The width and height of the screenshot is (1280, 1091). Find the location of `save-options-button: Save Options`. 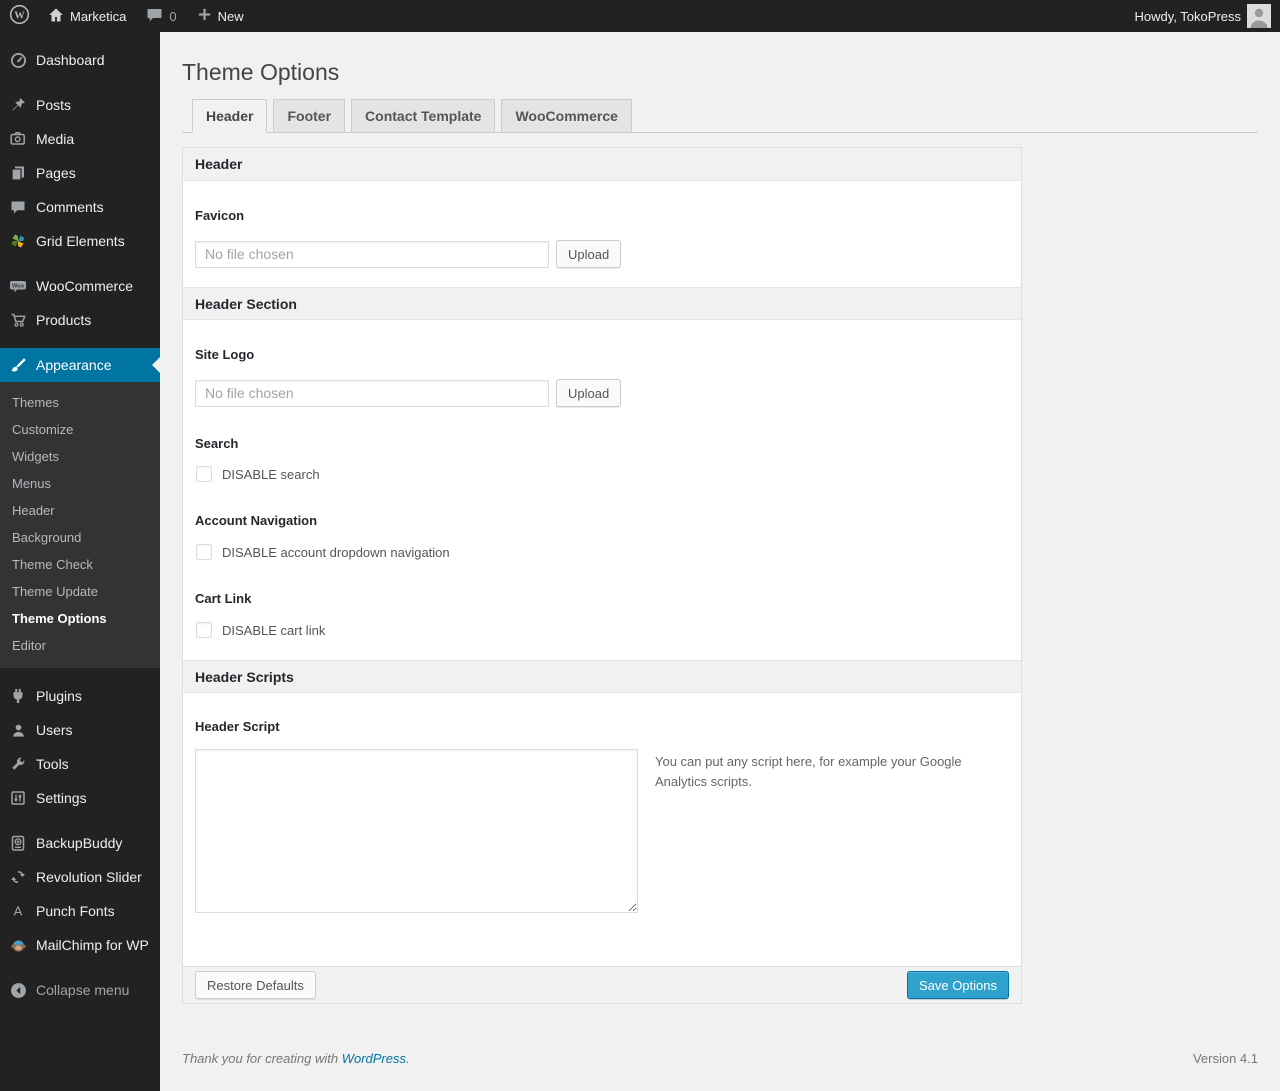

save-options-button: Save Options is located at coordinates (957, 985).